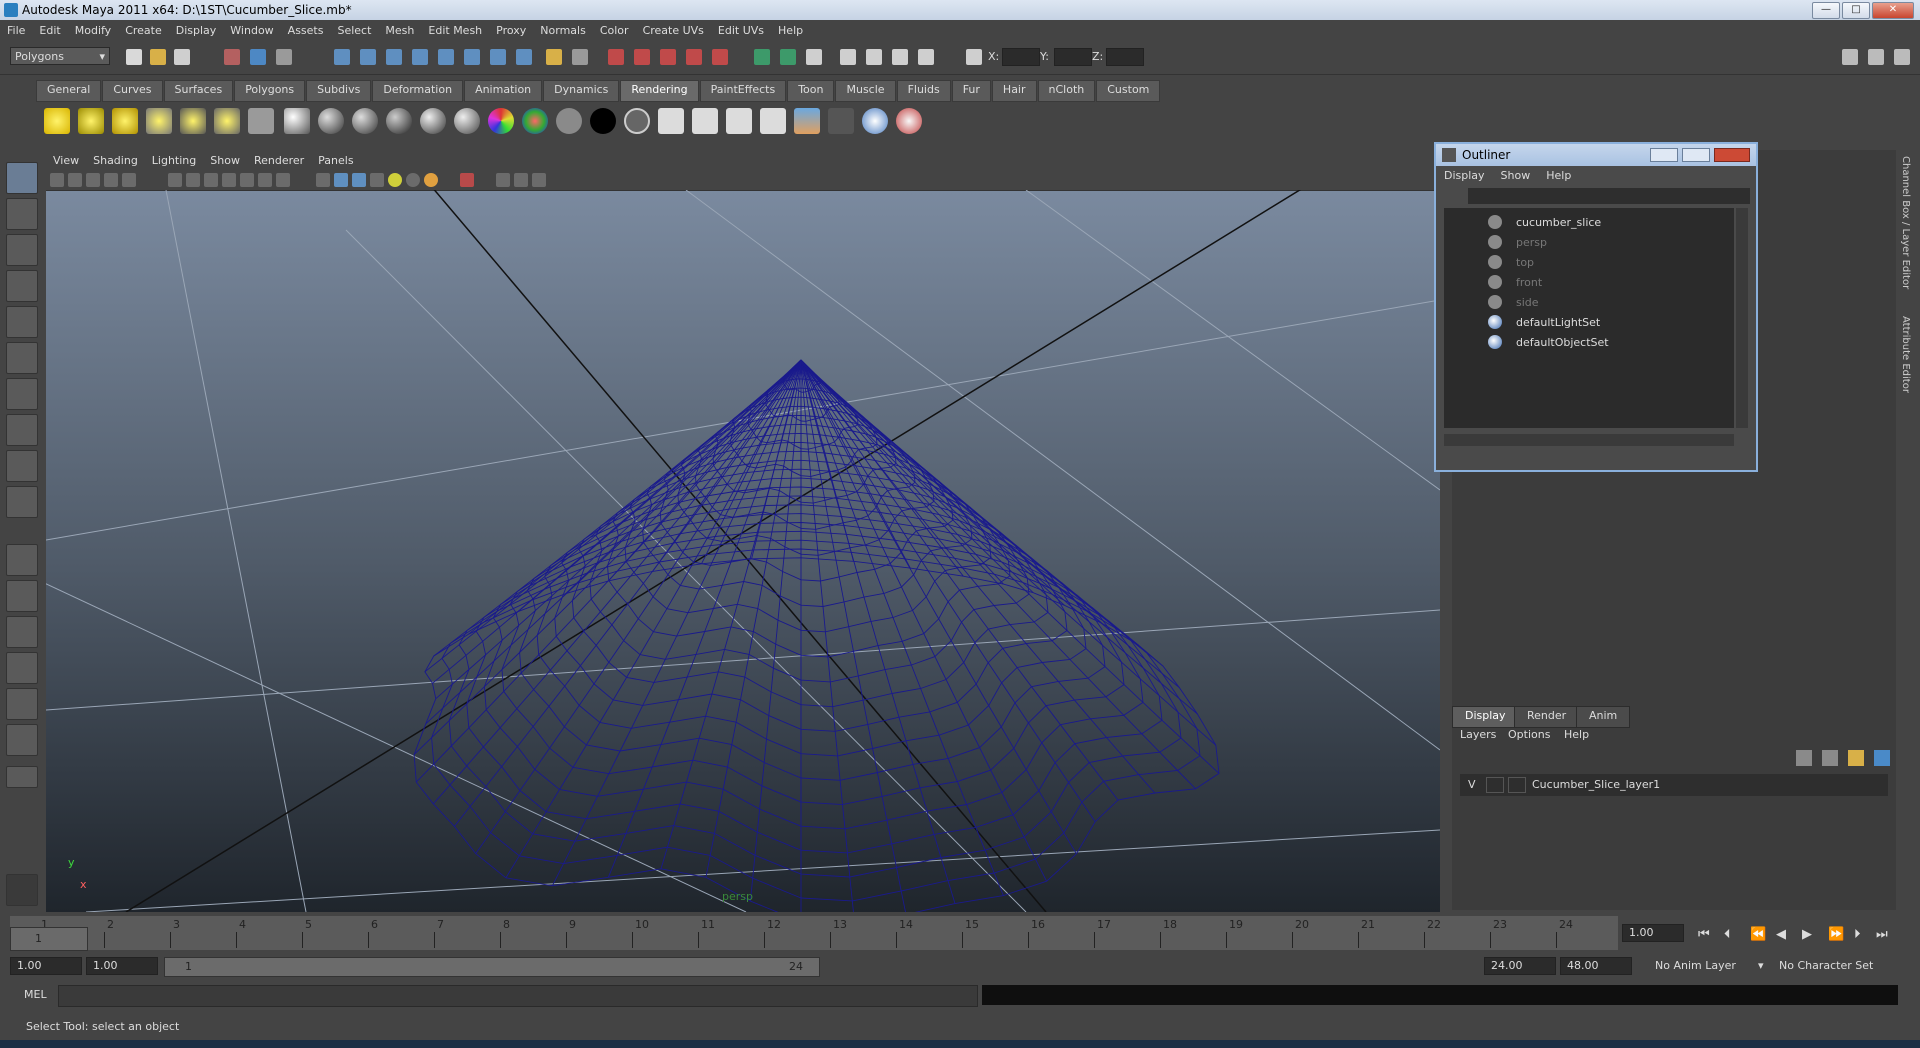 Image resolution: width=1920 pixels, height=1048 pixels. What do you see at coordinates (865, 91) in the screenshot?
I see `shelf-tab-muscle: Muscle` at bounding box center [865, 91].